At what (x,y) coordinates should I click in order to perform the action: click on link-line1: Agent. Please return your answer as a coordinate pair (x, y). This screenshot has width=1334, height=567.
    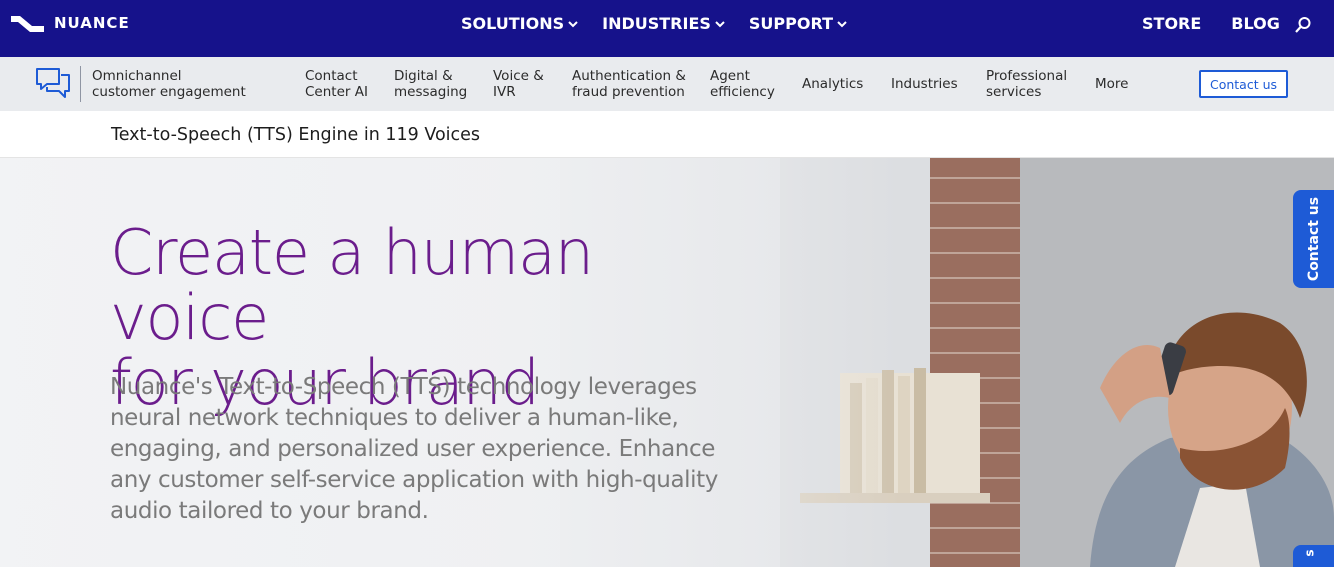
    Looking at the image, I should click on (730, 76).